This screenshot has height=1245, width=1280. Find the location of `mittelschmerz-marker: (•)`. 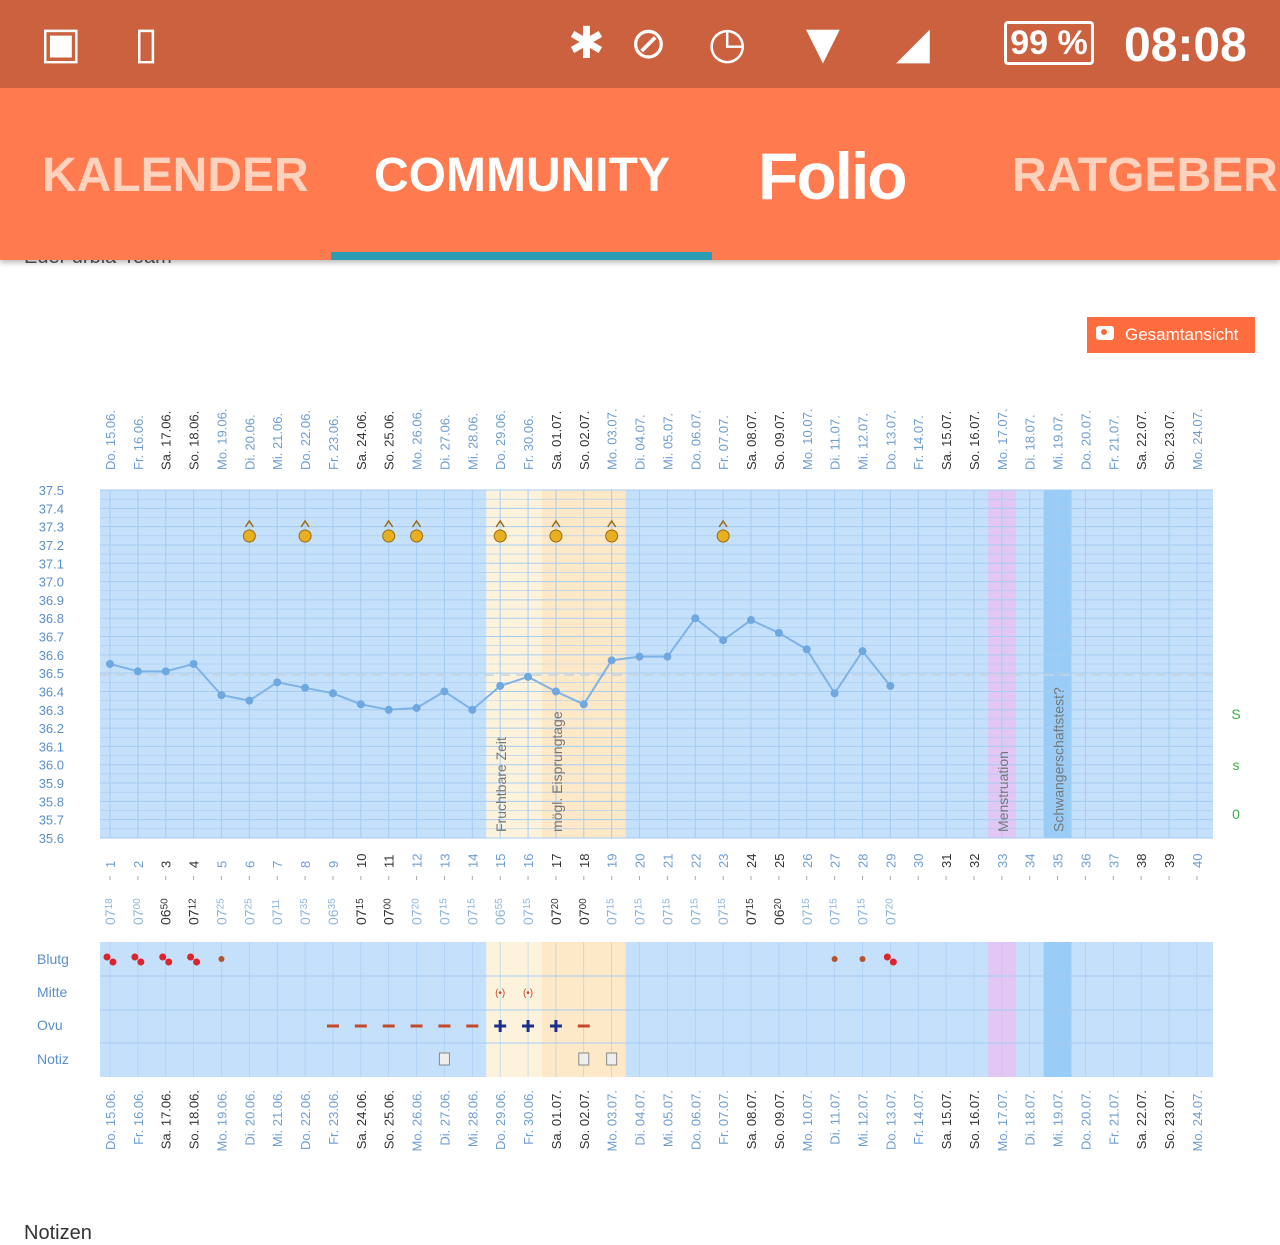

mittelschmerz-marker: (•) is located at coordinates (528, 993).